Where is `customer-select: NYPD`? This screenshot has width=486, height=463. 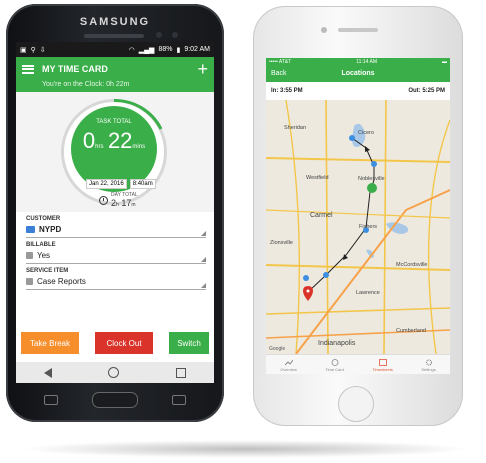 customer-select: NYPD is located at coordinates (116, 230).